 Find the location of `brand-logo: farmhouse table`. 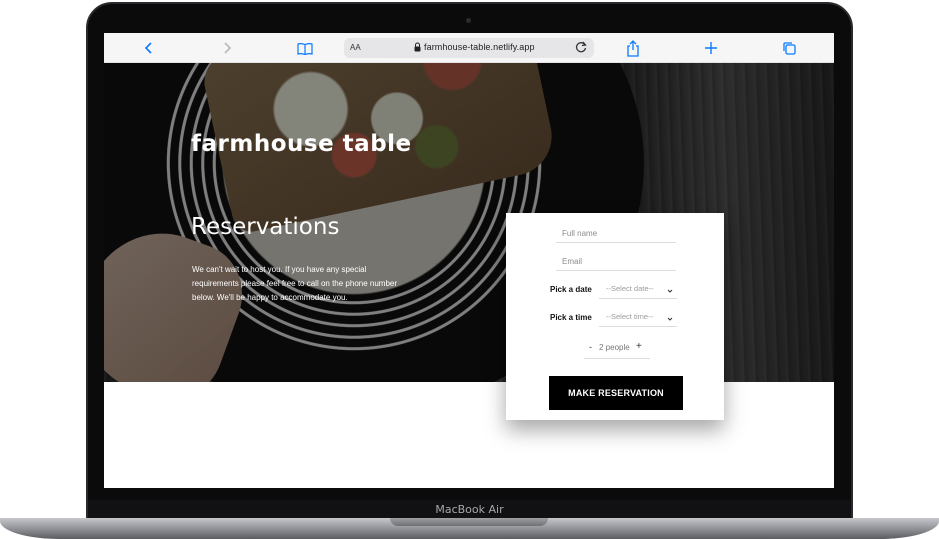

brand-logo: farmhouse table is located at coordinates (301, 144).